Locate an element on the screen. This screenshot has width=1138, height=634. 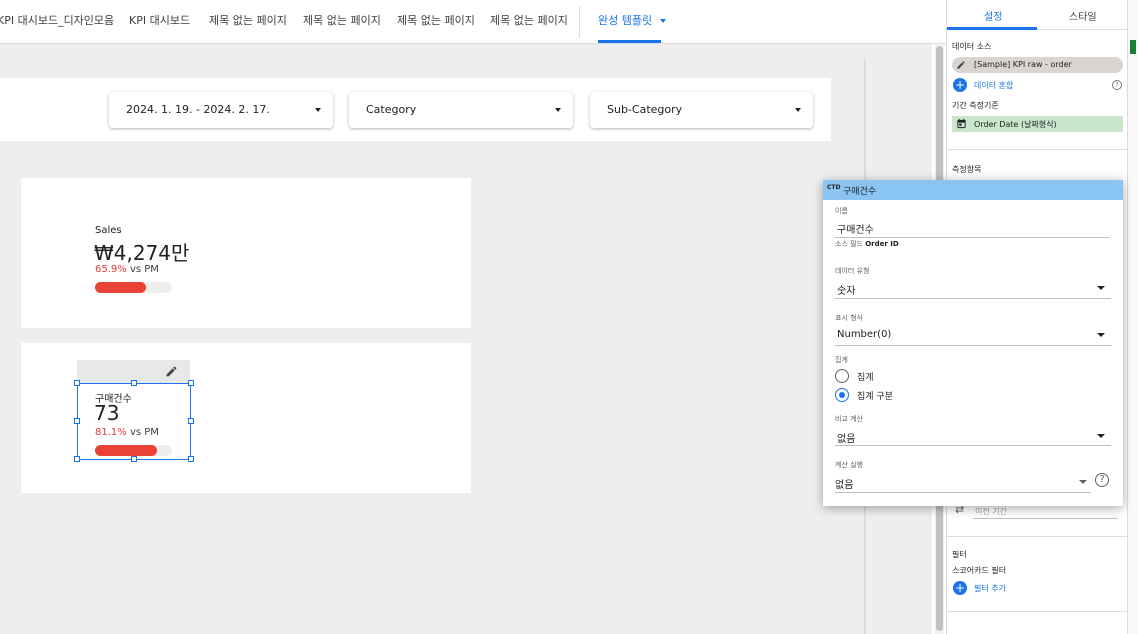
tab-untitled-1: 제목 없는 페이지 is located at coordinates (248, 20).